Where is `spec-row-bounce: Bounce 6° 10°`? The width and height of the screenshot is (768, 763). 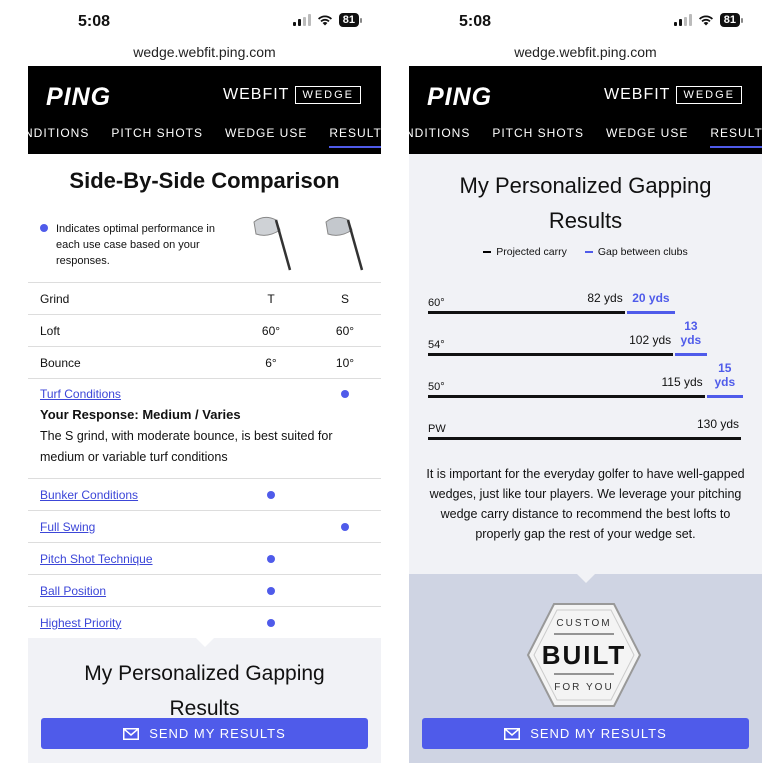
spec-row-bounce: Bounce 6° 10° is located at coordinates (204, 362).